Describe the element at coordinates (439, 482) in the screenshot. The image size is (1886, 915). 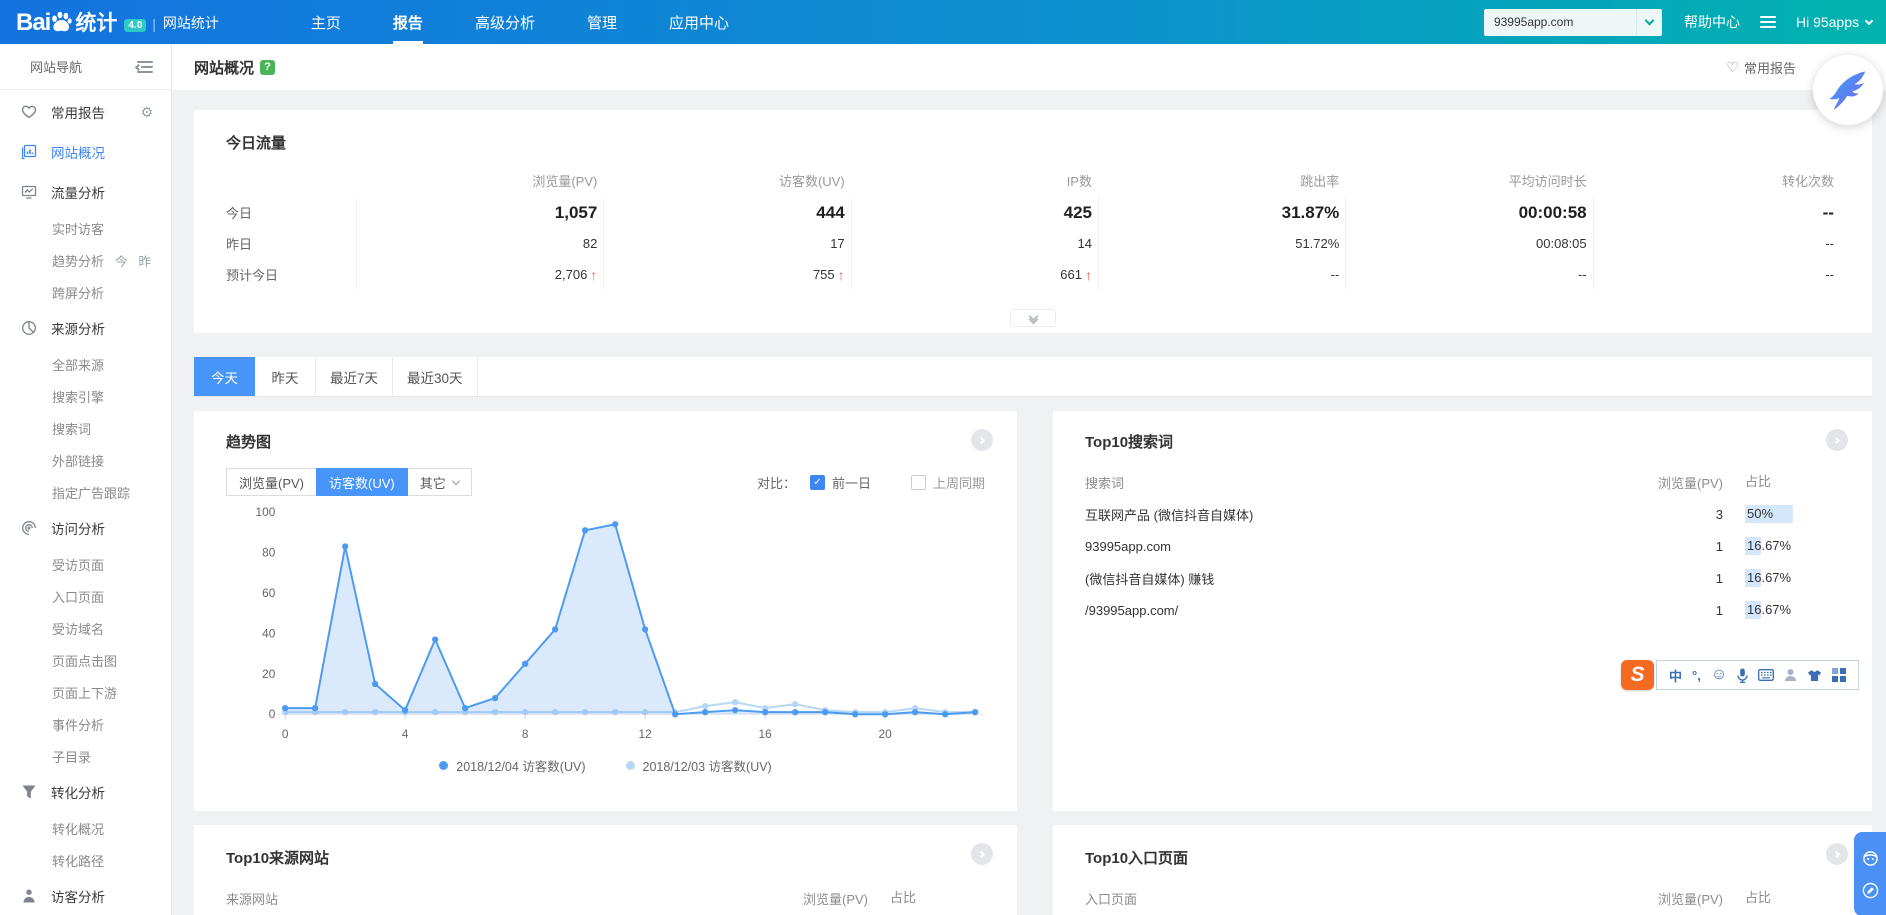
I see `metric-button-其它: 其它` at that location.